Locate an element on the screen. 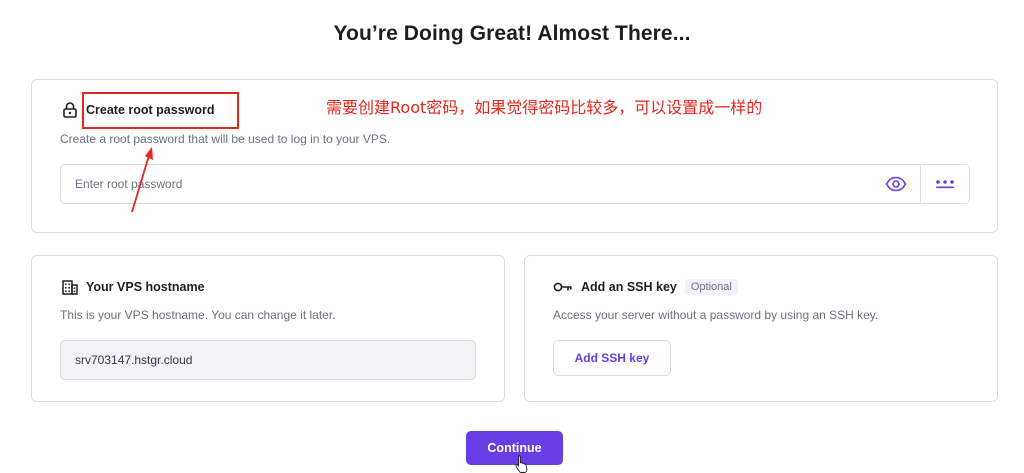  annotation-highlight-box is located at coordinates (160, 110).